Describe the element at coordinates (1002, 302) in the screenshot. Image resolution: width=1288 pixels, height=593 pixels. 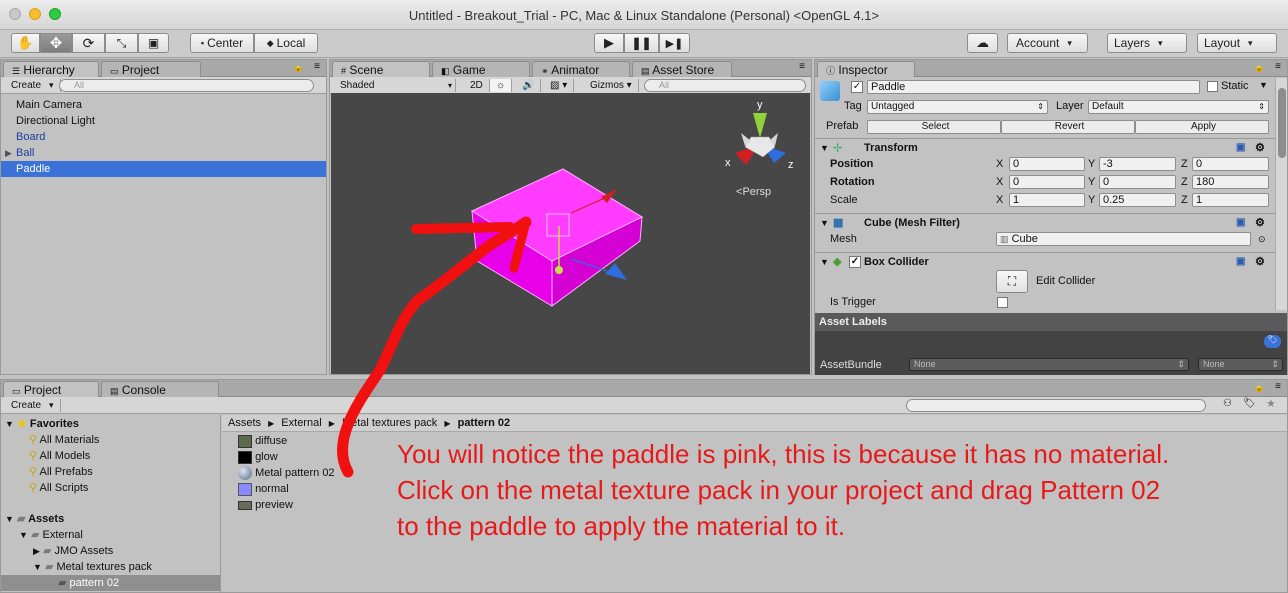
I see `is-trigger-checkbox` at that location.